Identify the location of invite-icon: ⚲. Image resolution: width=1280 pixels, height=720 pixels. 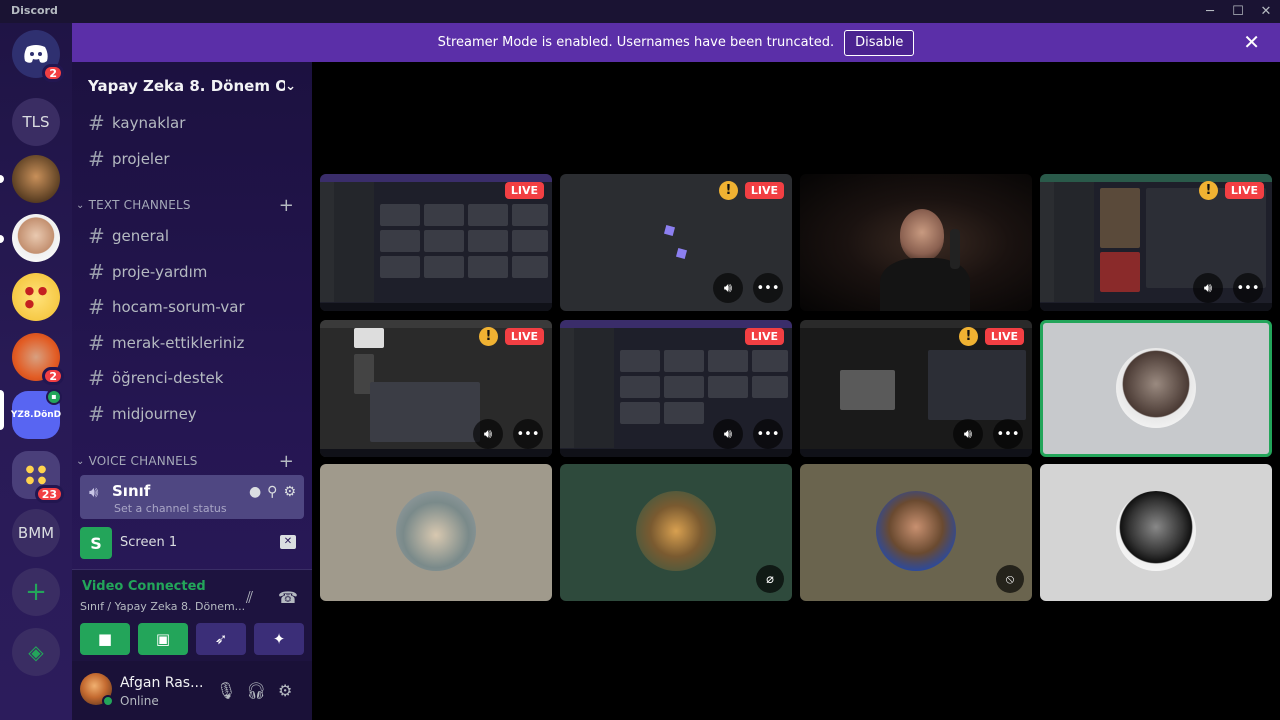
(272, 492).